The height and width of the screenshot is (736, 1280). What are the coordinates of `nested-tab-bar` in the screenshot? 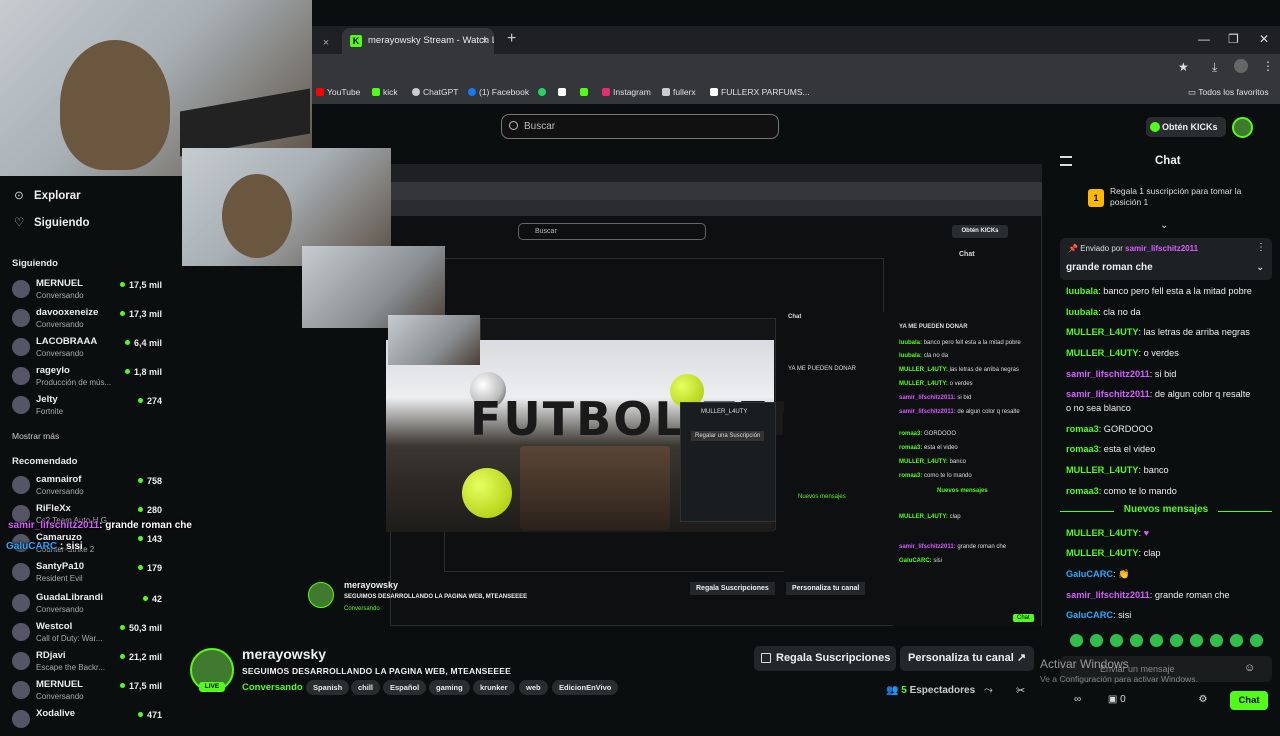 It's located at (716, 173).